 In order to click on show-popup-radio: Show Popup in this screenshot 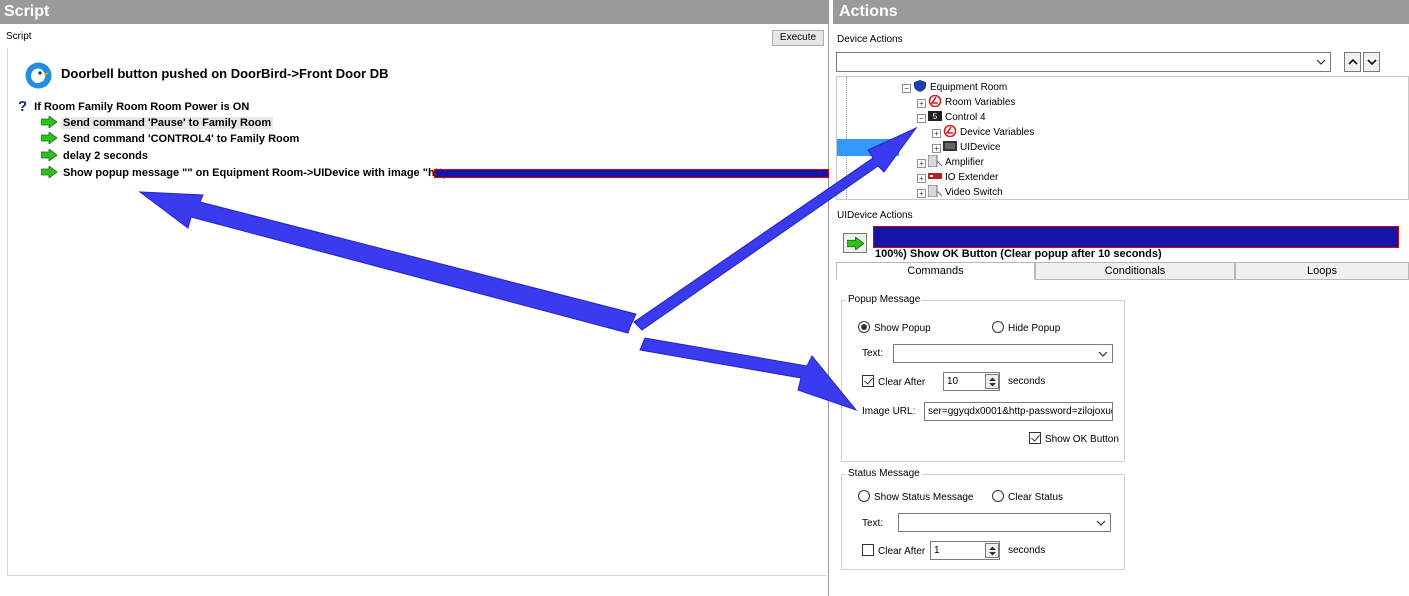, I will do `click(894, 328)`.